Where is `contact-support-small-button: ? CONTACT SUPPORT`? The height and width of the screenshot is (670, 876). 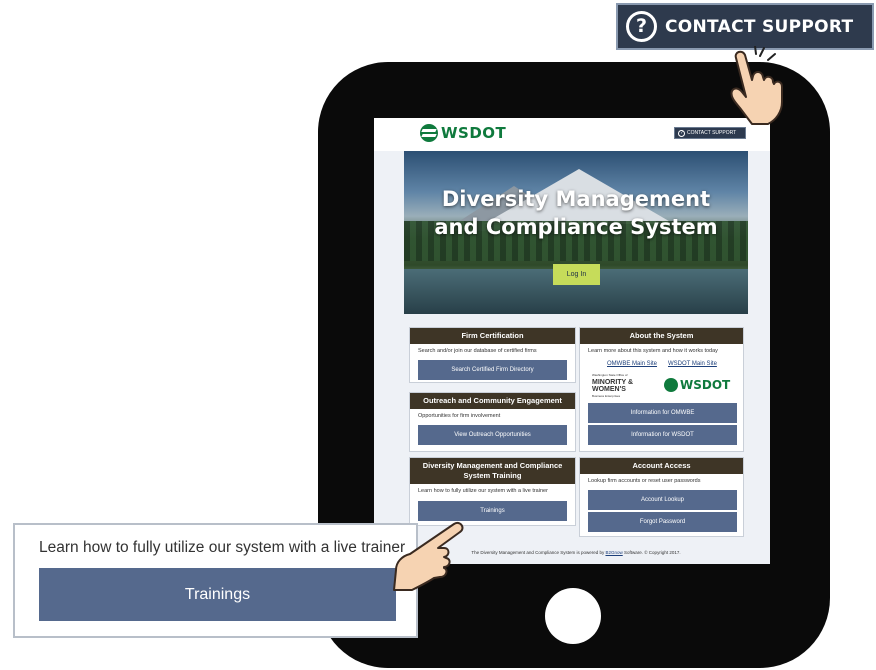 contact-support-small-button: ? CONTACT SUPPORT is located at coordinates (710, 133).